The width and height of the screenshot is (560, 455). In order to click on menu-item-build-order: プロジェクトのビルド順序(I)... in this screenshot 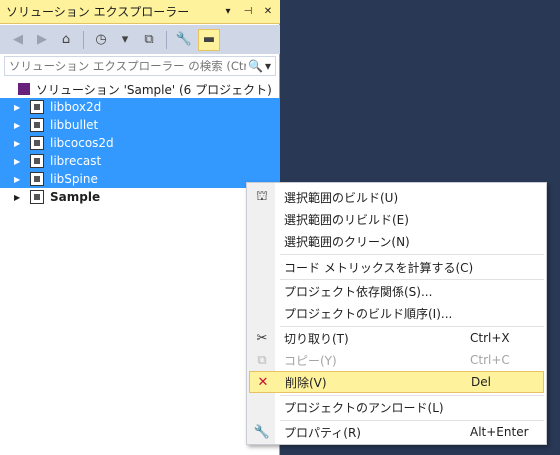, I will do `click(396, 313)`.